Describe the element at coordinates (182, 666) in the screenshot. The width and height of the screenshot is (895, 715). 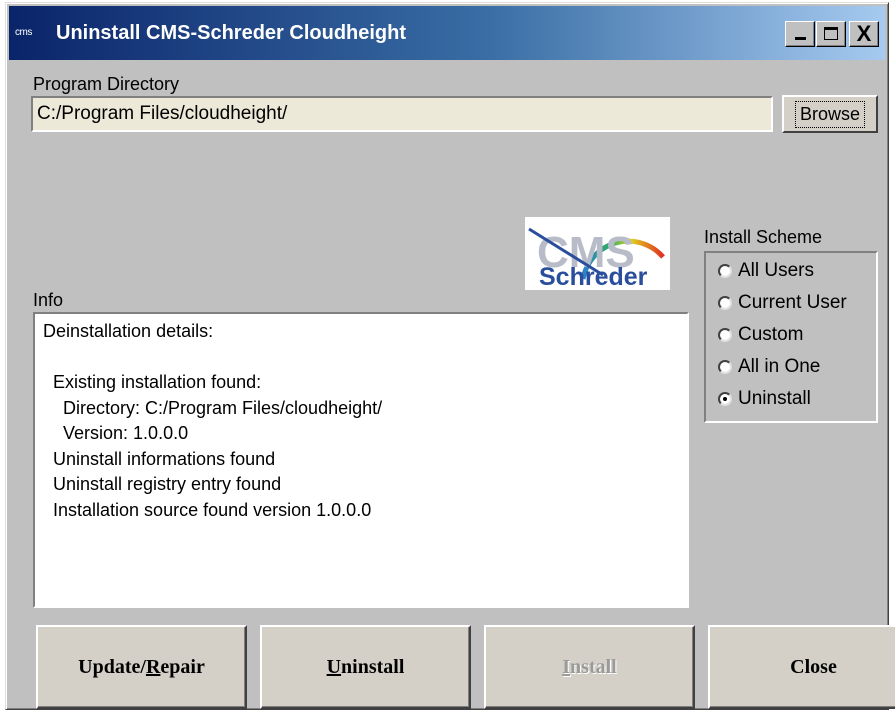
I see `button-label: epair` at that location.